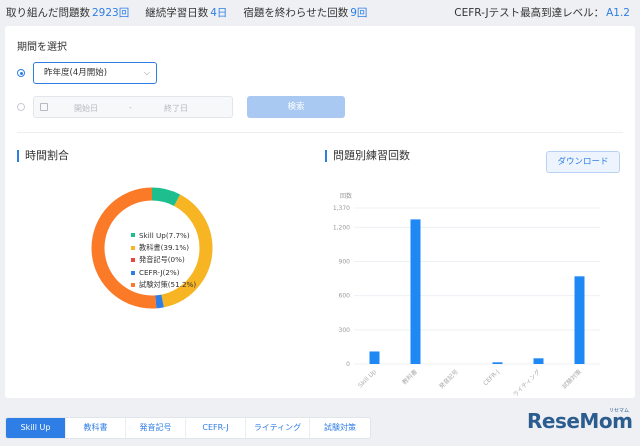 The height and width of the screenshot is (446, 640). I want to click on stat-level: CEFR-Jテスト最高到達レベル： A1.2, so click(542, 12).